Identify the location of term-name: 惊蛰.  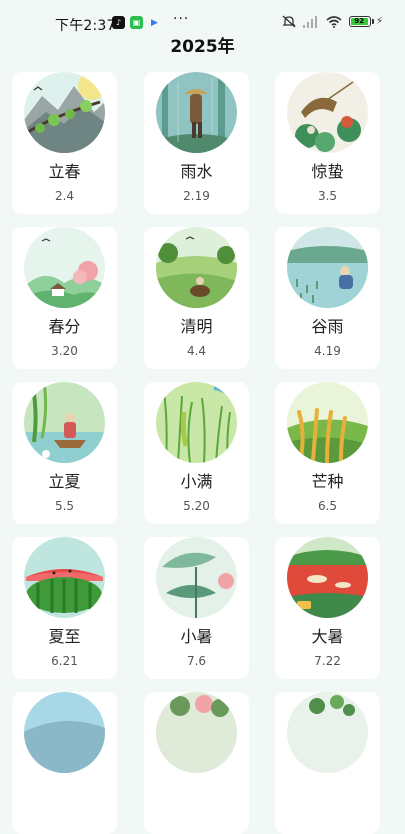
(327, 171).